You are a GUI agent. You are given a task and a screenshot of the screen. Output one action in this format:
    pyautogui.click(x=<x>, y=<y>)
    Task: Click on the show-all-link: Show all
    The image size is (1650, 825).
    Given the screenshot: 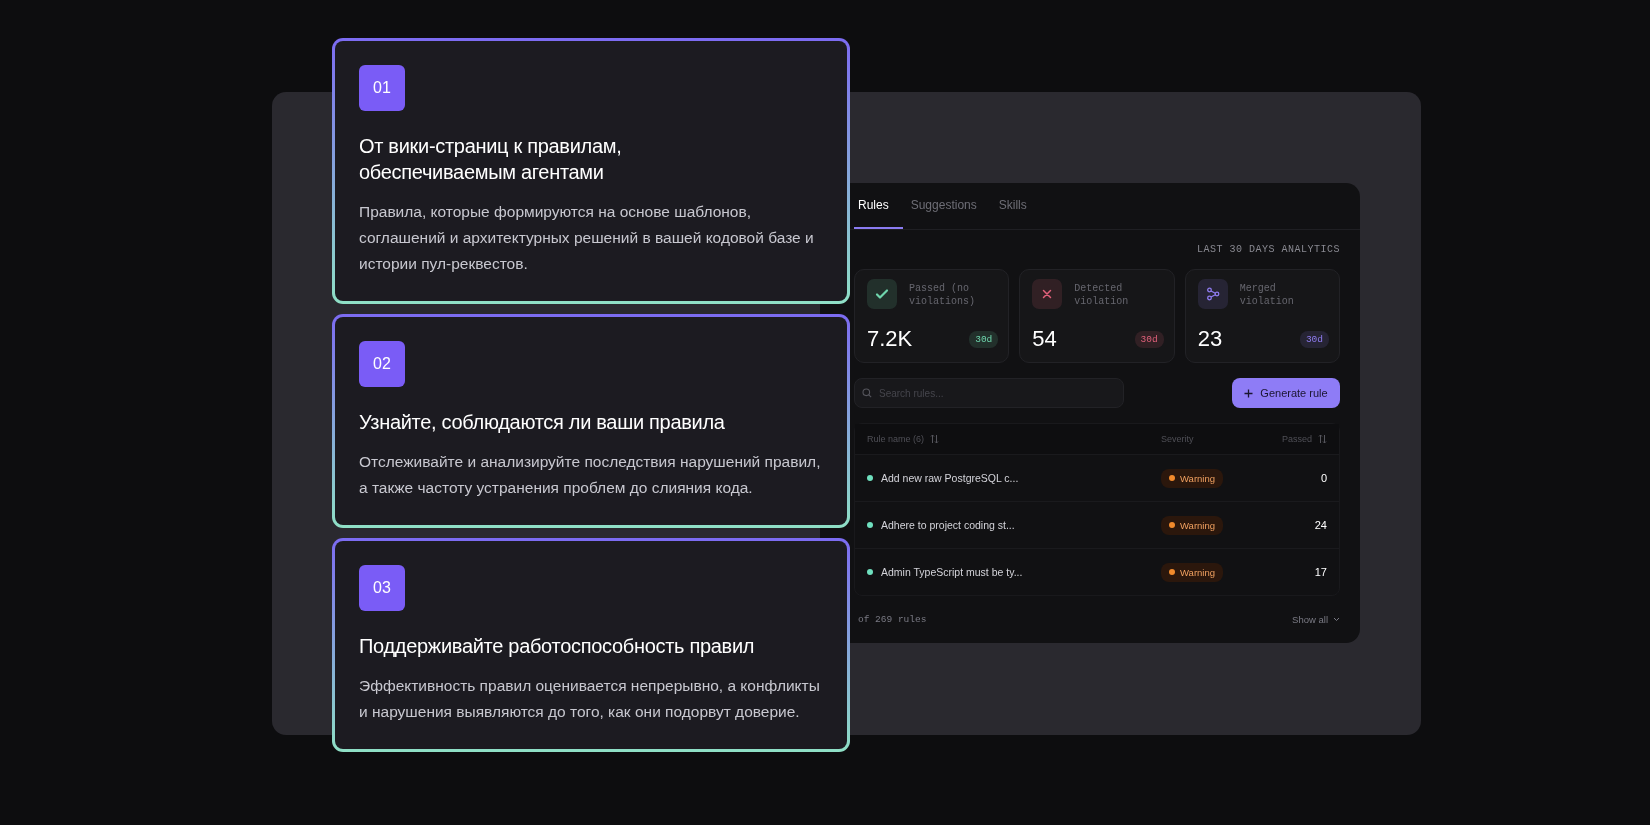 What is the action you would take?
    pyautogui.click(x=1310, y=619)
    